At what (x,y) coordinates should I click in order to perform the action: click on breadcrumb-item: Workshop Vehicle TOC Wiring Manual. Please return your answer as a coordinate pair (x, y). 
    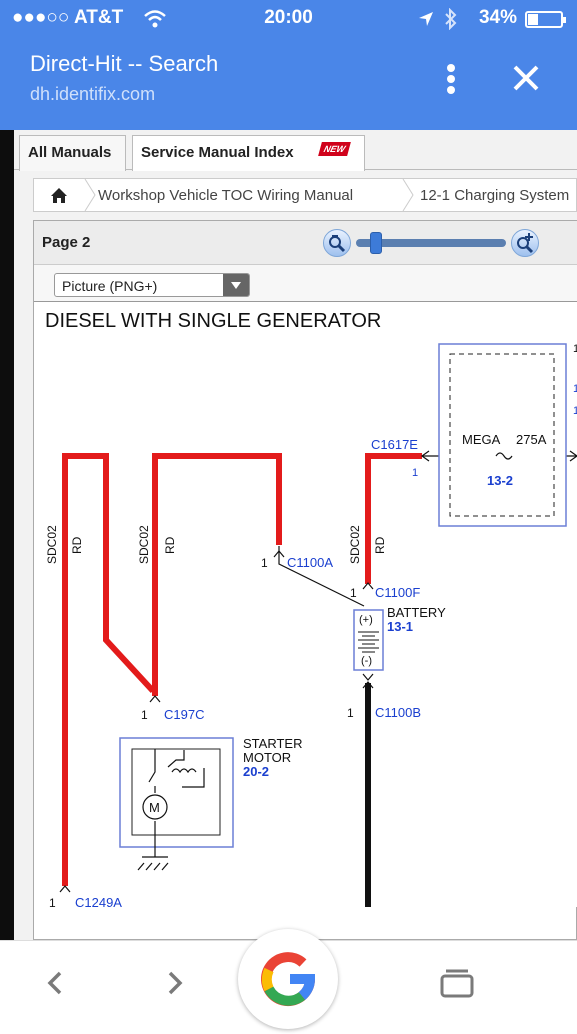
    Looking at the image, I should click on (225, 195).